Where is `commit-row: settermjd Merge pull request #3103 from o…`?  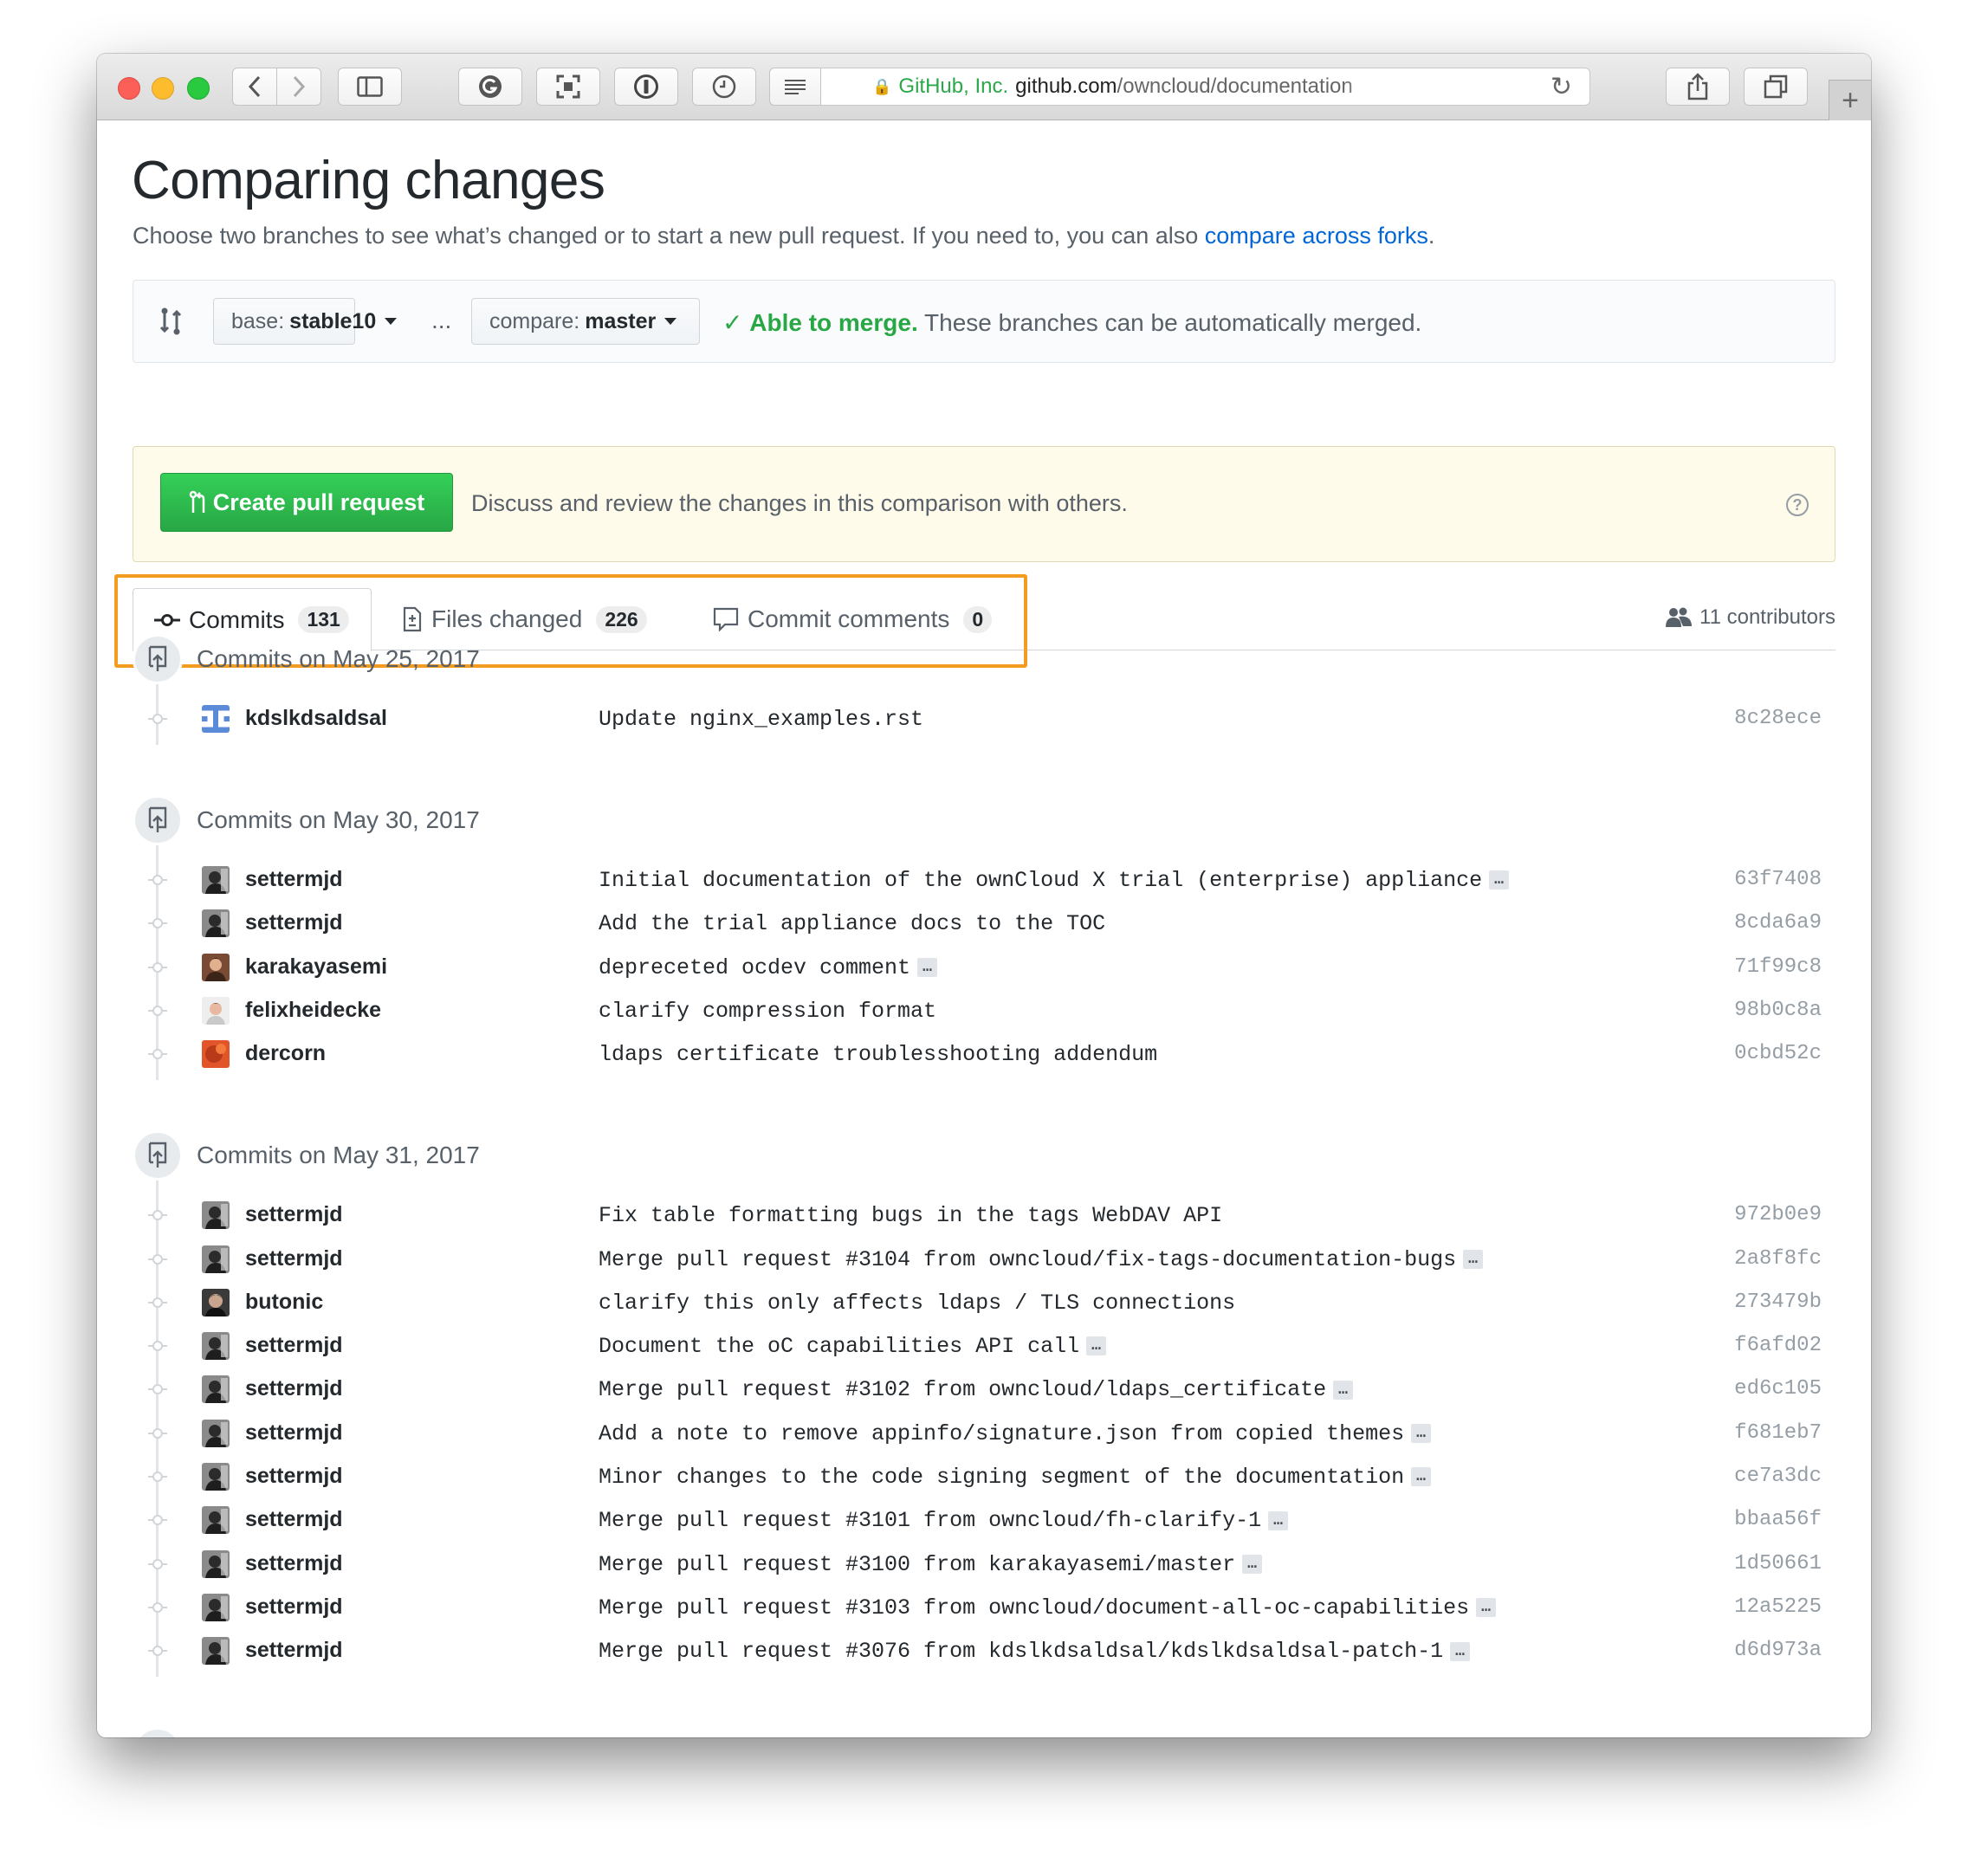 commit-row: settermjd Merge pull request #3103 from o… is located at coordinates (984, 1607).